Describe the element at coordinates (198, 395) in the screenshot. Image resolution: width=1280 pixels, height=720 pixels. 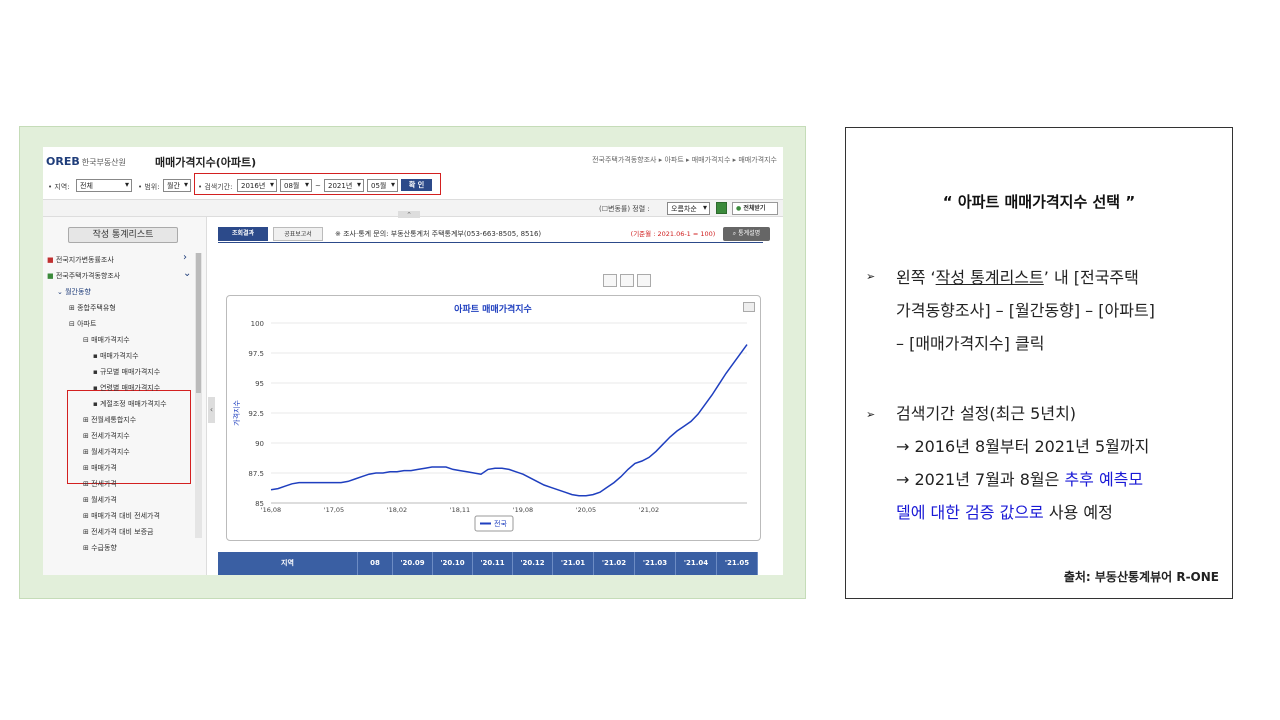
I see `sidebar-scrollbar` at that location.